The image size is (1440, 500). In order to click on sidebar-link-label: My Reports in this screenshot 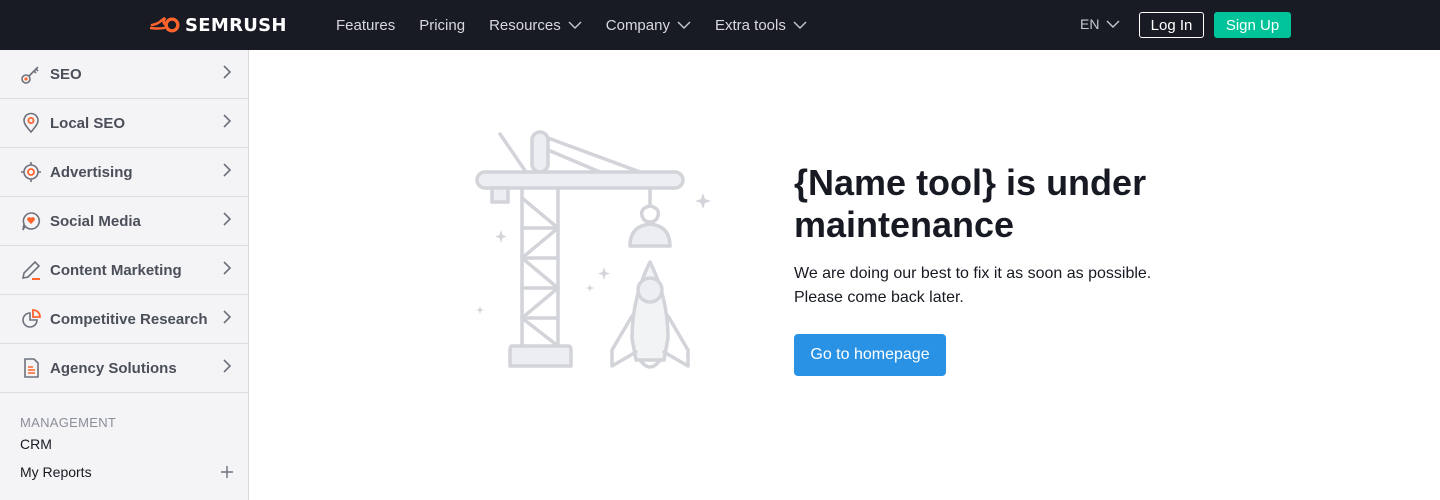, I will do `click(56, 472)`.